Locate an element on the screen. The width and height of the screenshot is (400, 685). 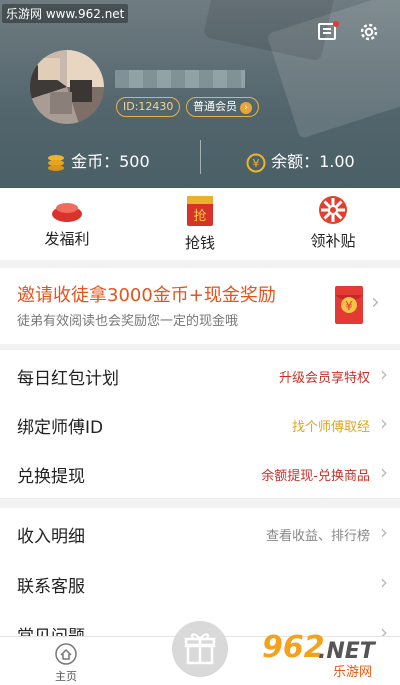
quick-action-welfare: 发福利 is located at coordinates (67, 221).